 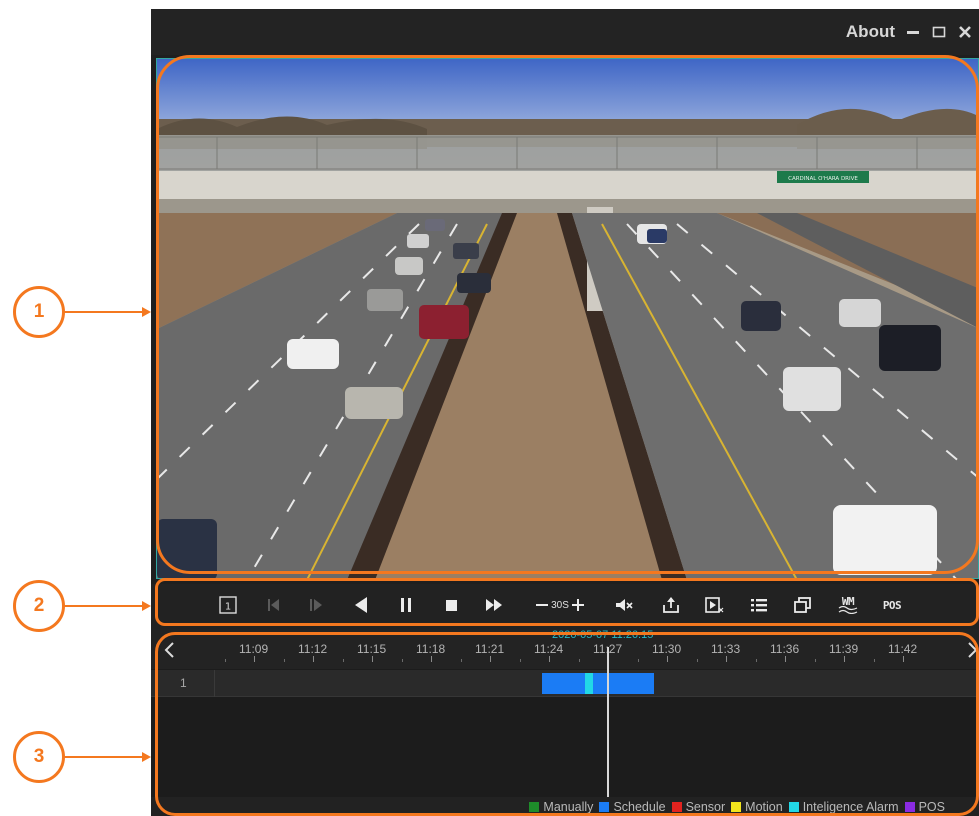 What do you see at coordinates (39, 312) in the screenshot?
I see `callout-badge-1: 1` at bounding box center [39, 312].